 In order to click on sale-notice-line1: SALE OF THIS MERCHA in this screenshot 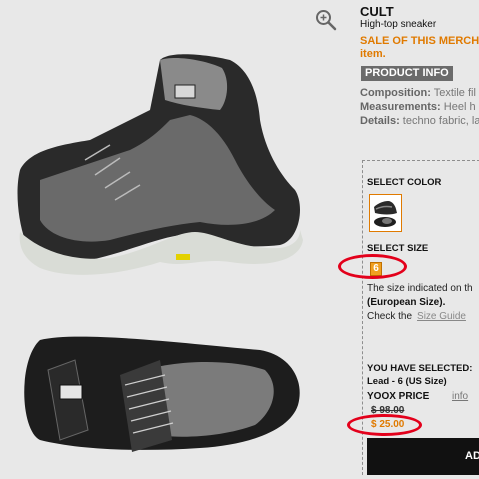, I will do `click(419, 41)`.